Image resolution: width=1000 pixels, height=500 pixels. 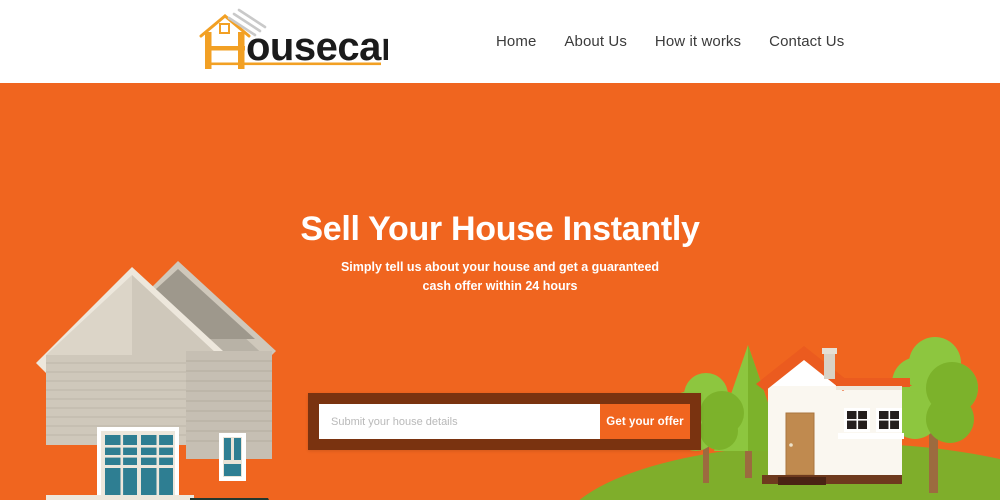 I want to click on house-details-form: Get your offer, so click(x=504, y=421).